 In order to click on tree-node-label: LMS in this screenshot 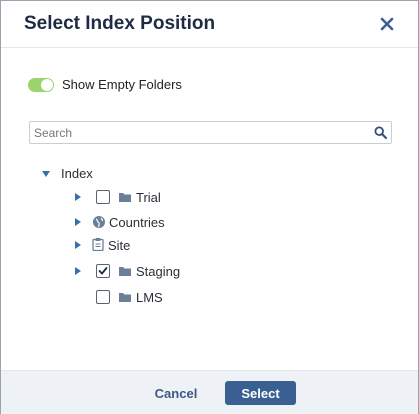, I will do `click(149, 297)`.